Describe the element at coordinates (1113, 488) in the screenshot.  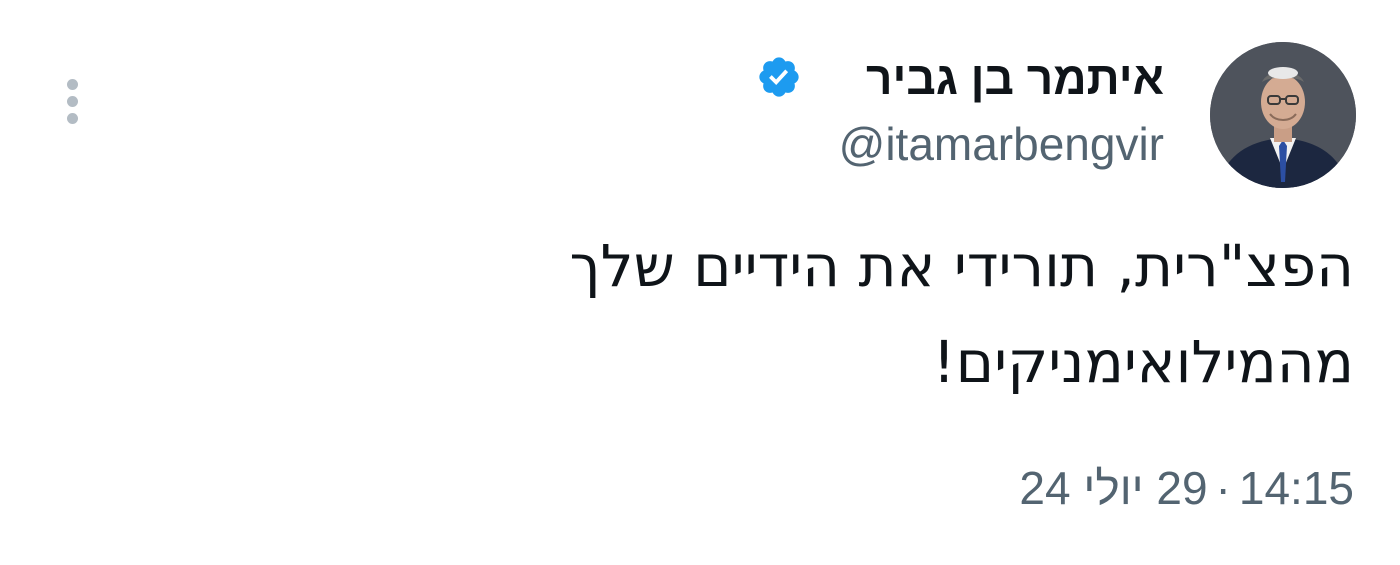
I see `tweet-date: 29 יולי 24` at that location.